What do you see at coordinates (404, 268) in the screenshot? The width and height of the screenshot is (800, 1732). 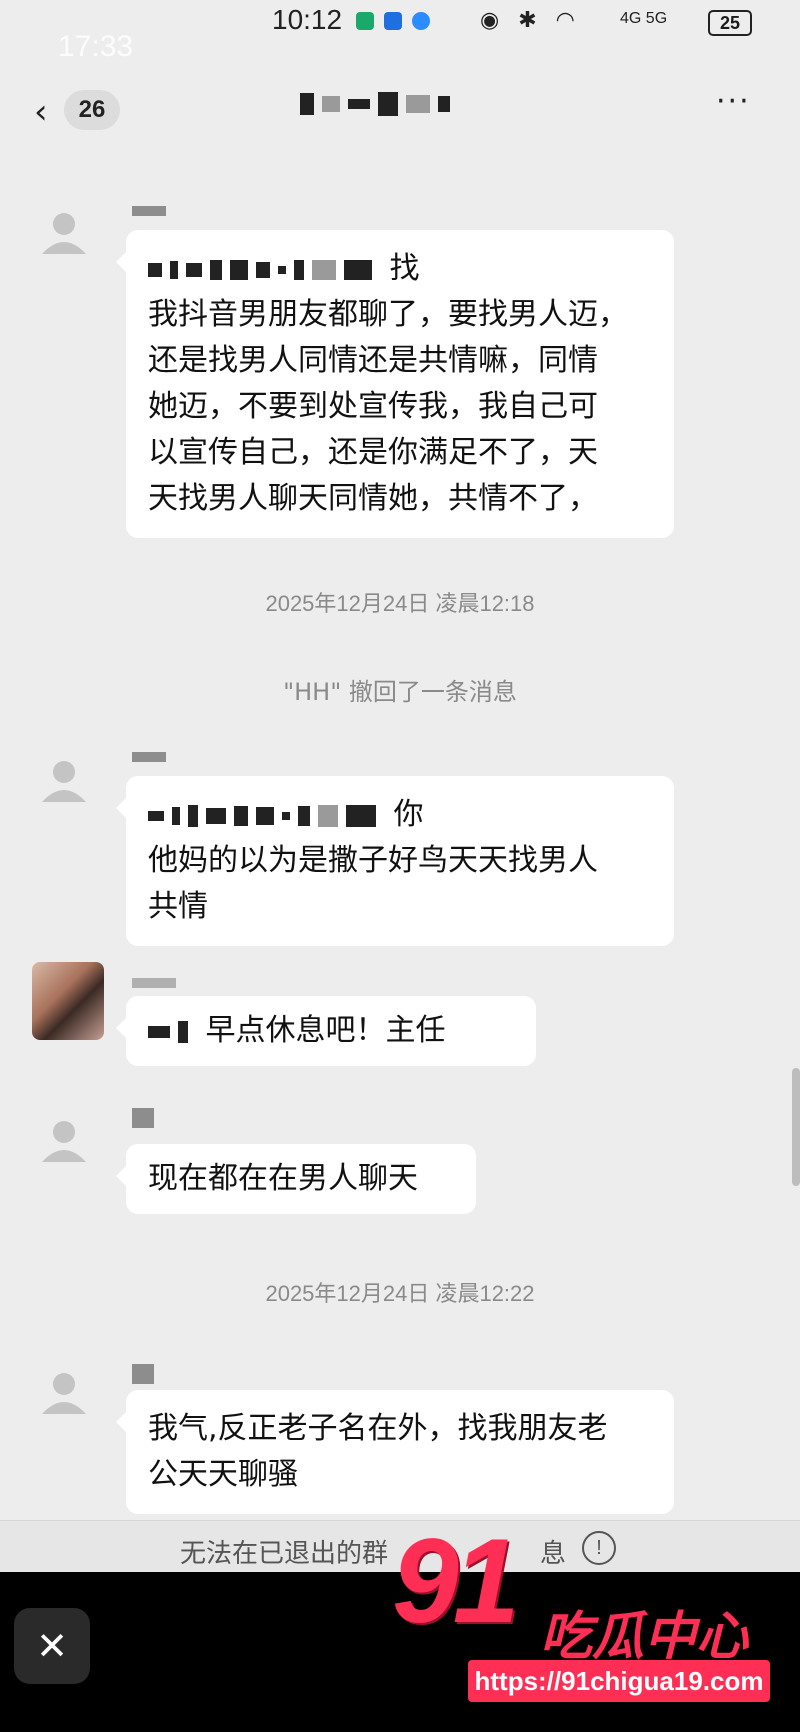 I see `message-text-tail: 找` at bounding box center [404, 268].